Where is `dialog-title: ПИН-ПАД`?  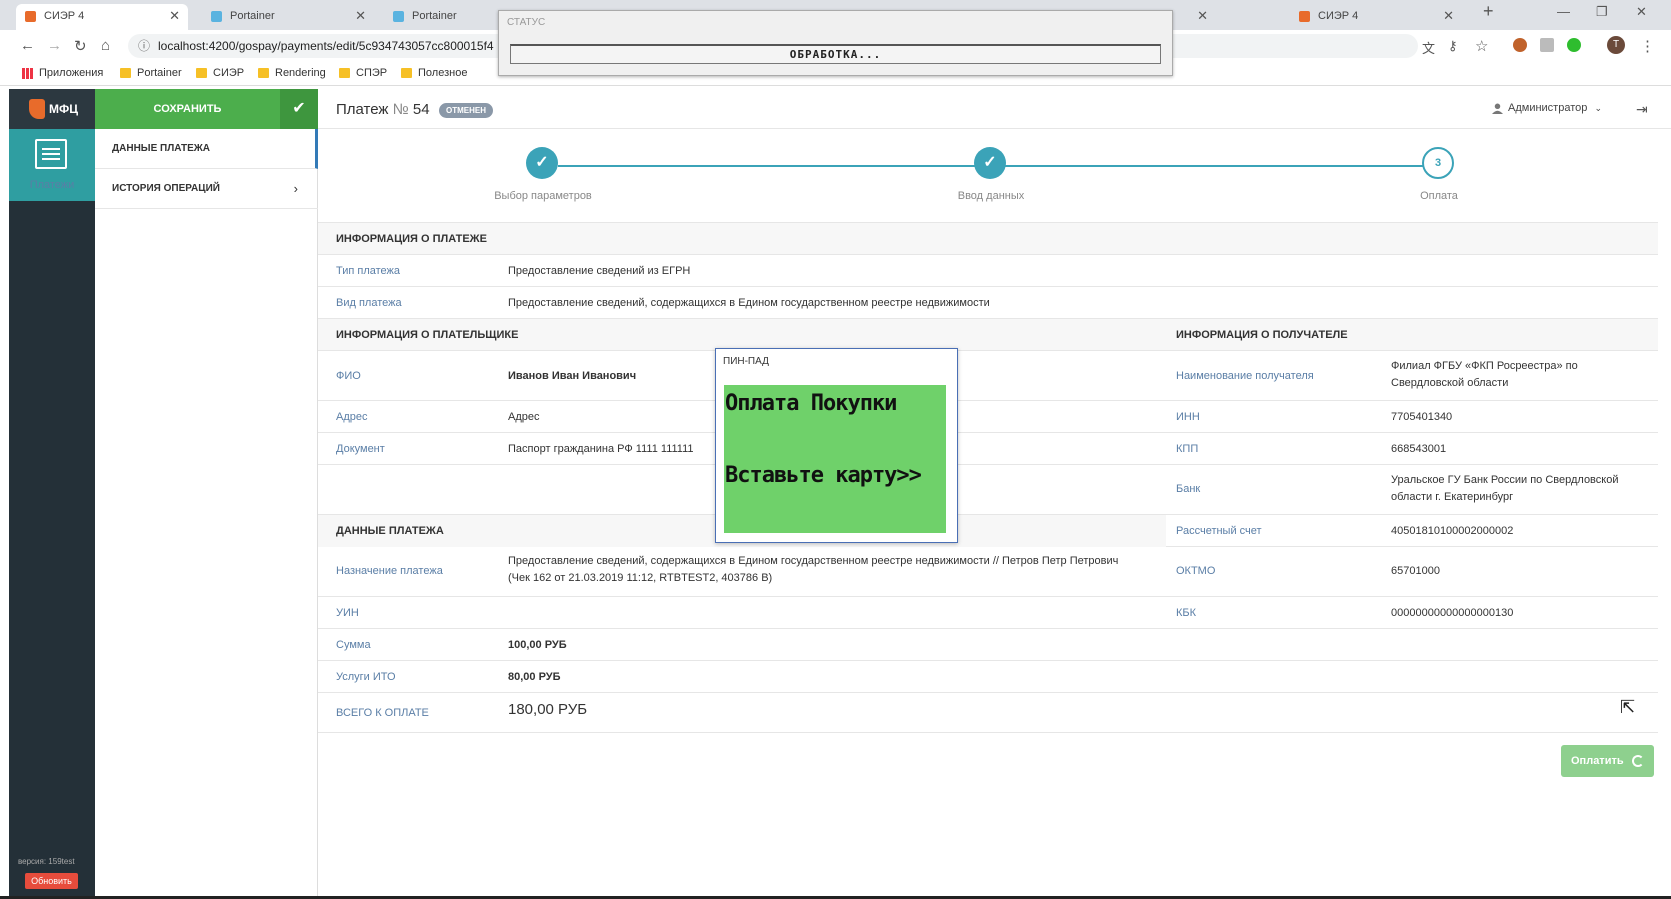 dialog-title: ПИН-ПАД is located at coordinates (746, 361).